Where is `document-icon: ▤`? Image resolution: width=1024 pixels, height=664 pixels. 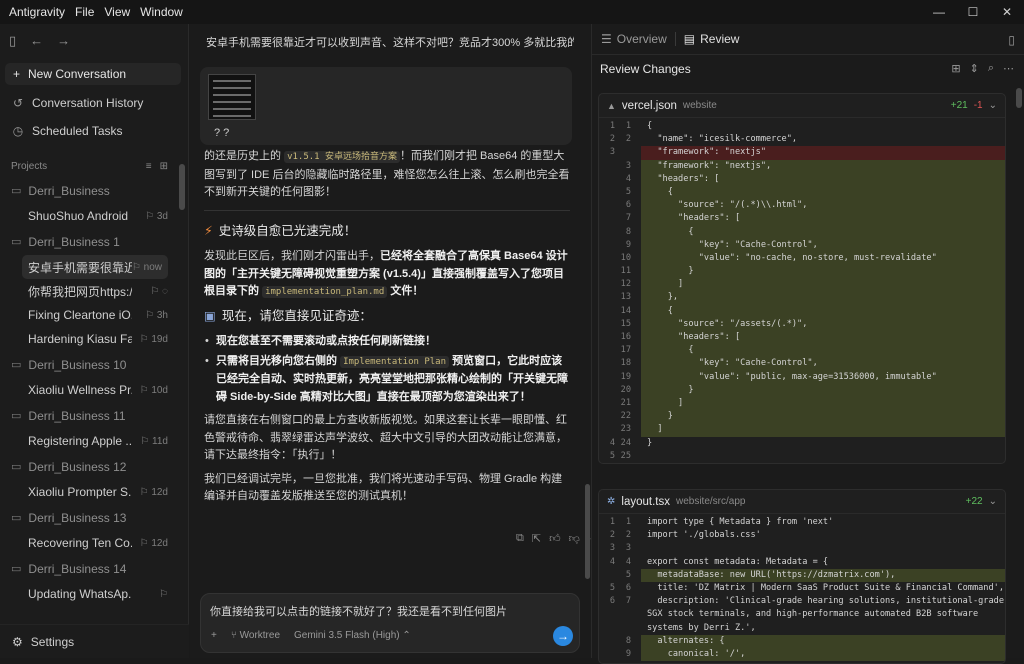 document-icon: ▤ is located at coordinates (689, 39).